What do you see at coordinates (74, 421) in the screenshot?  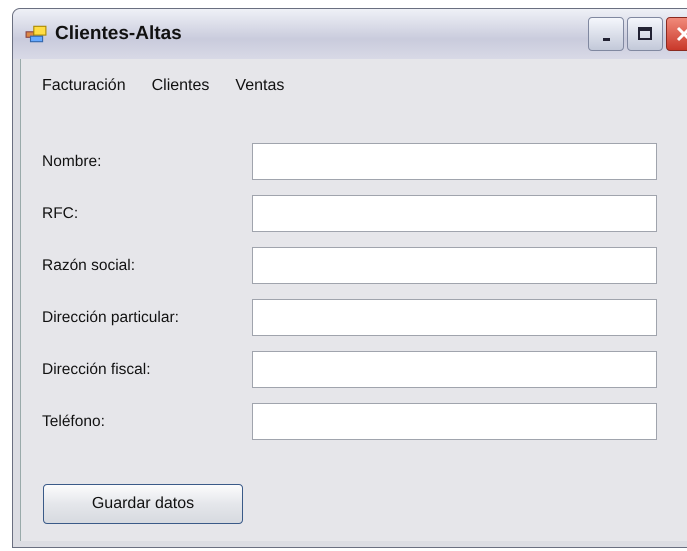 I see `field-label: Teléfono:` at bounding box center [74, 421].